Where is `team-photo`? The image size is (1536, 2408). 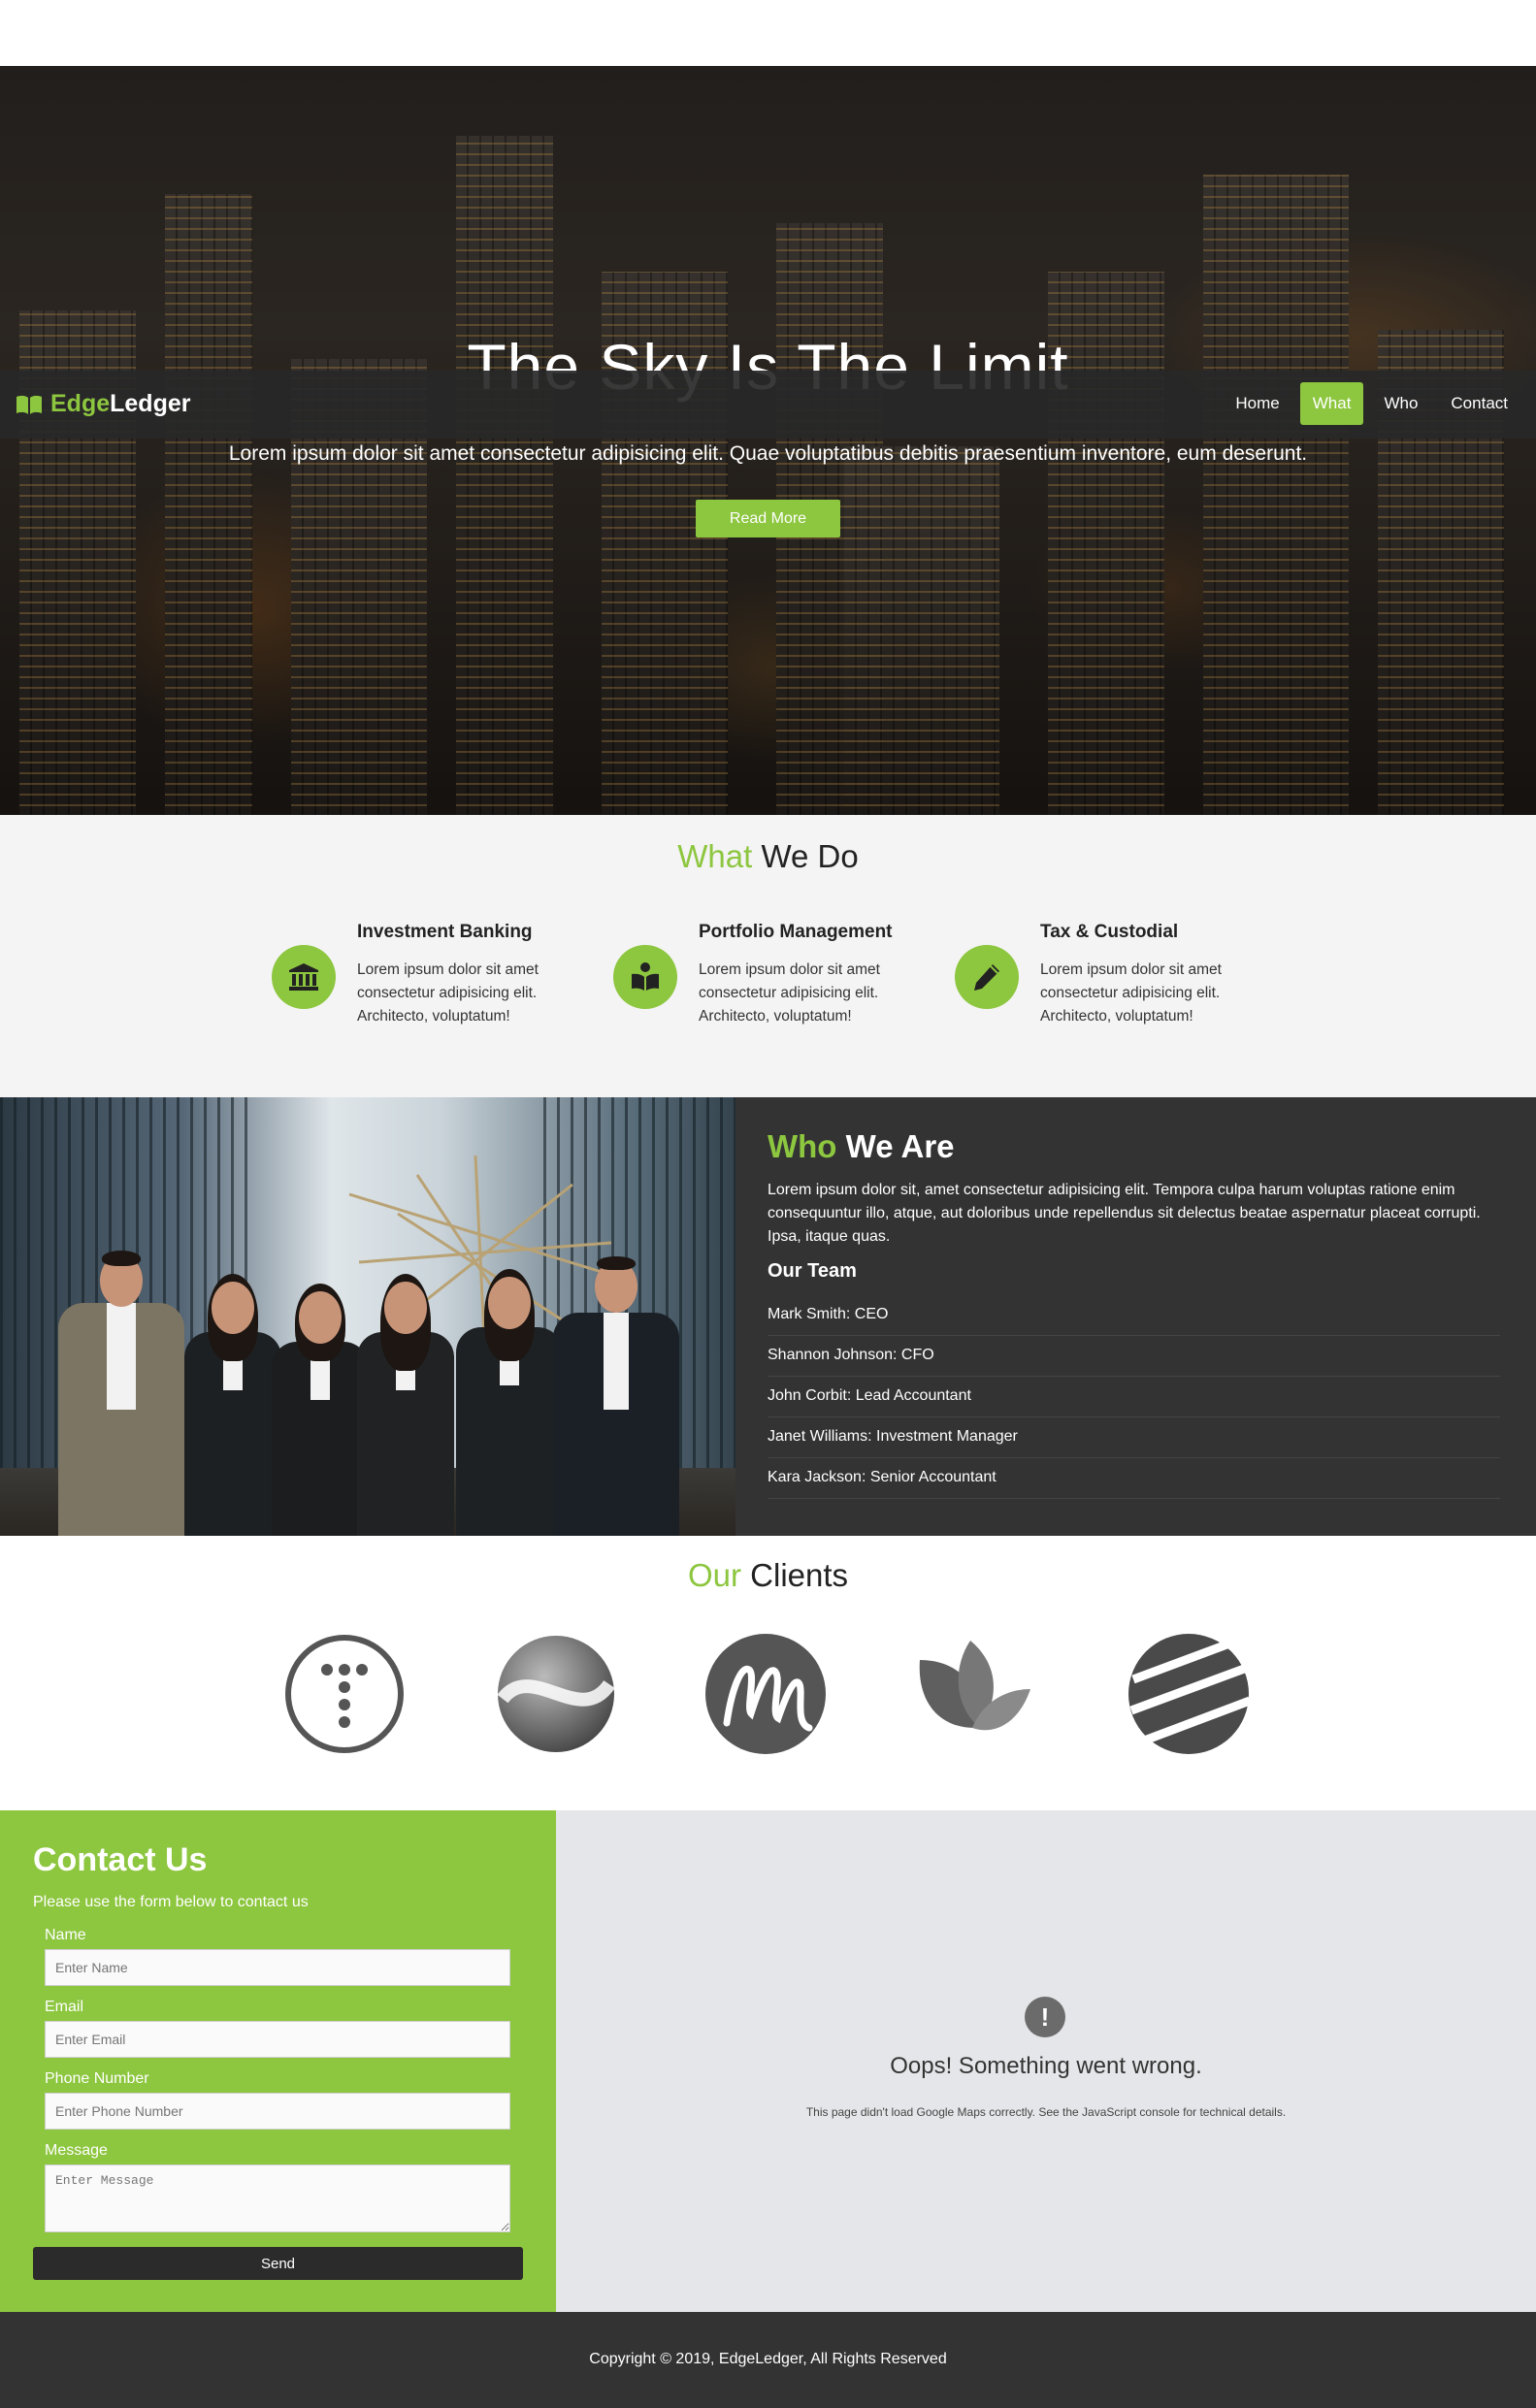
team-photo is located at coordinates (367, 1316).